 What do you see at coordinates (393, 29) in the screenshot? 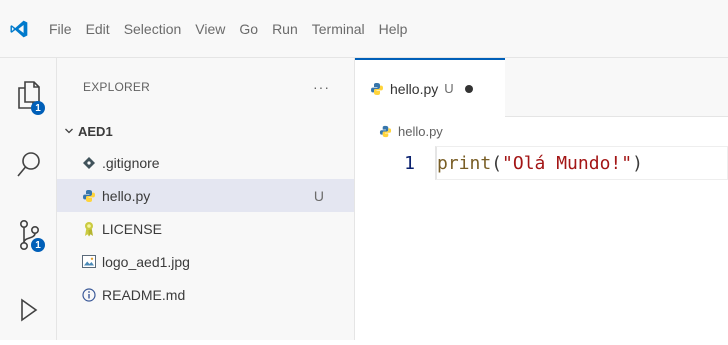
I see `menu-help: Help` at bounding box center [393, 29].